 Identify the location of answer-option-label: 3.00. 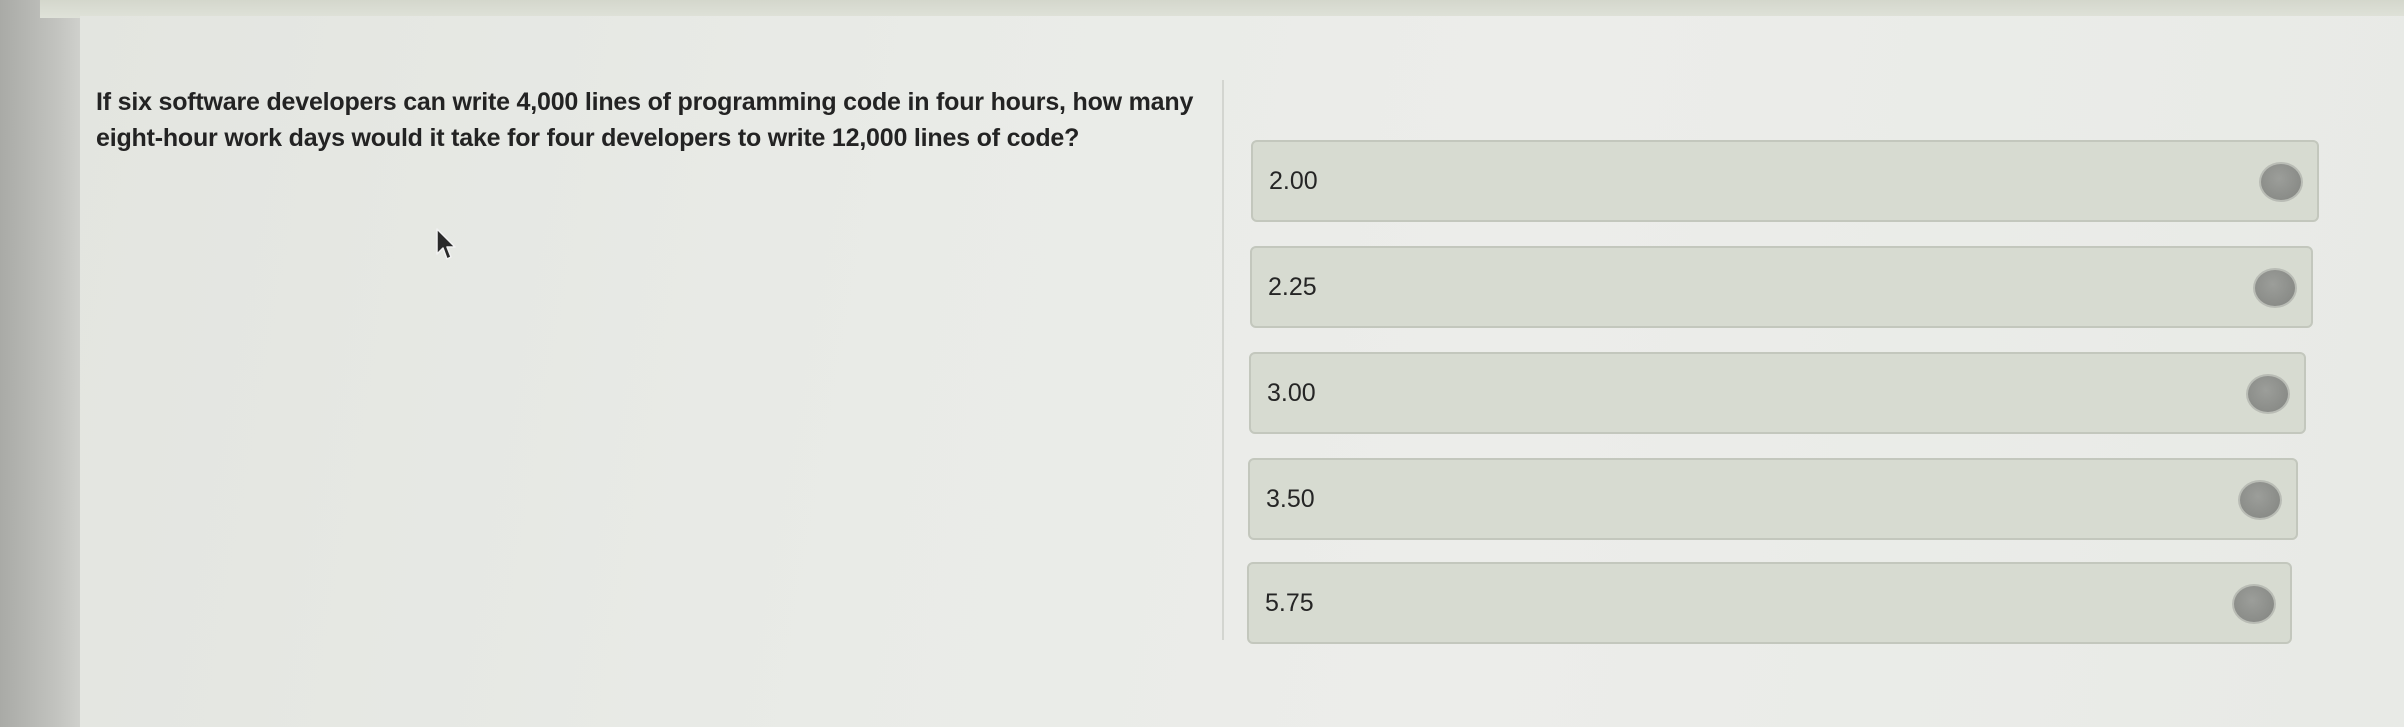
(1291, 393).